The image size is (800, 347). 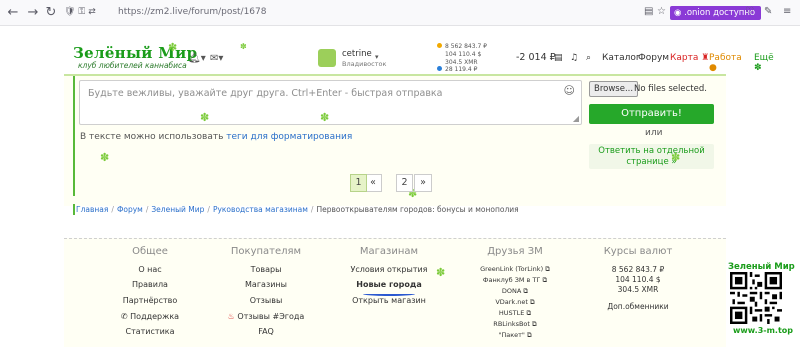 What do you see at coordinates (389, 284) in the screenshot?
I see `footer-link-new-cities: Новые города` at bounding box center [389, 284].